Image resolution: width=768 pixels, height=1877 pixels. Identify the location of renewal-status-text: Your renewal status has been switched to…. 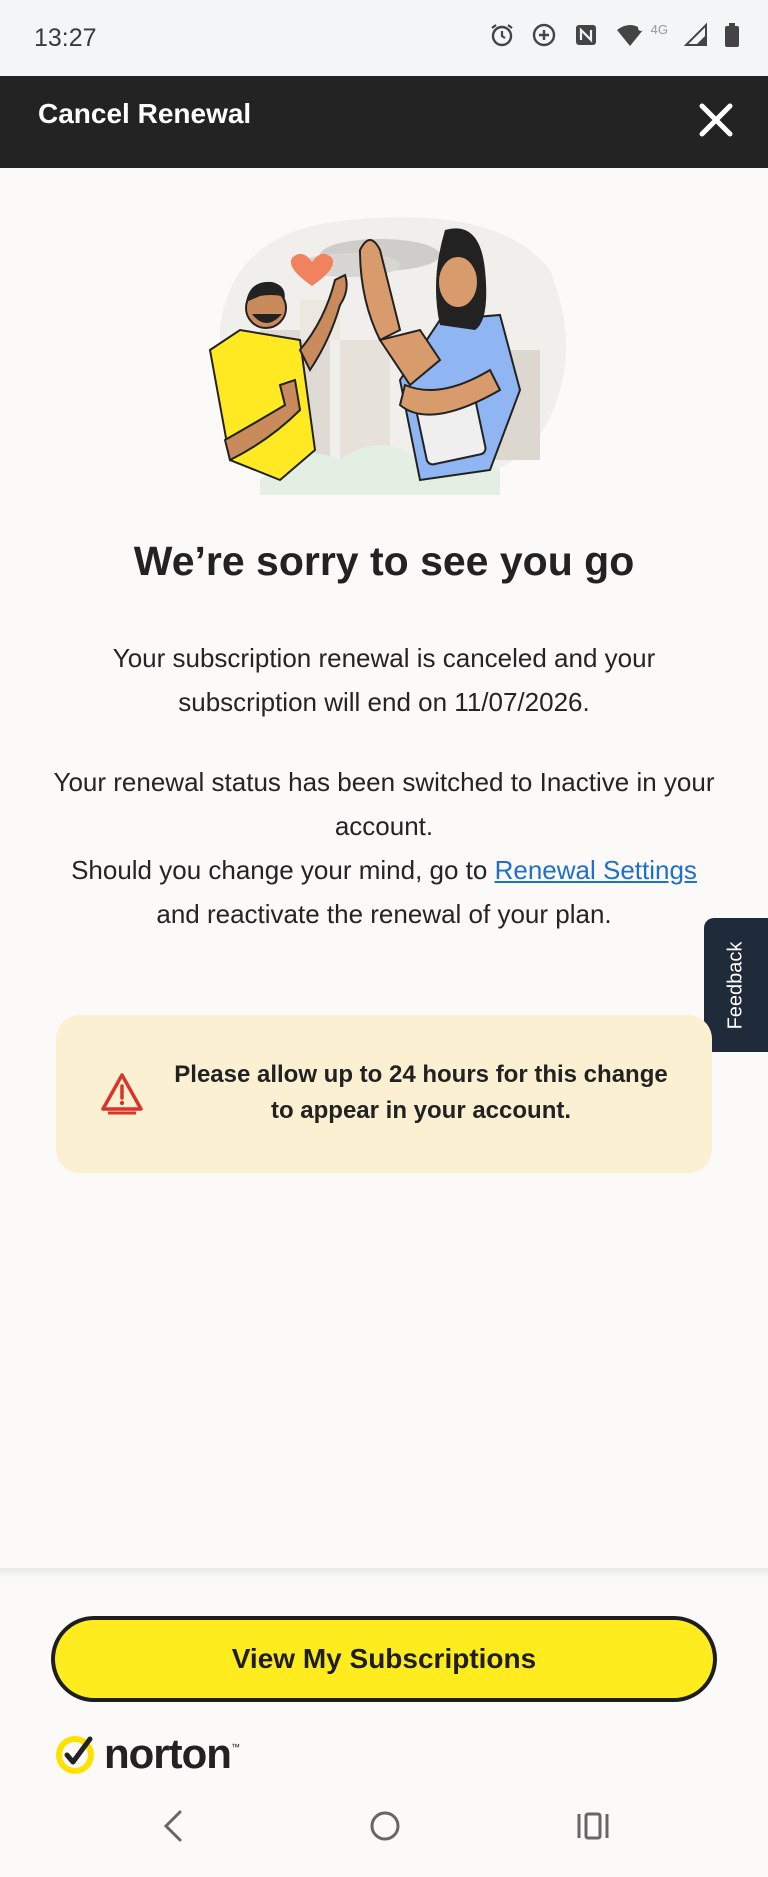
(384, 804).